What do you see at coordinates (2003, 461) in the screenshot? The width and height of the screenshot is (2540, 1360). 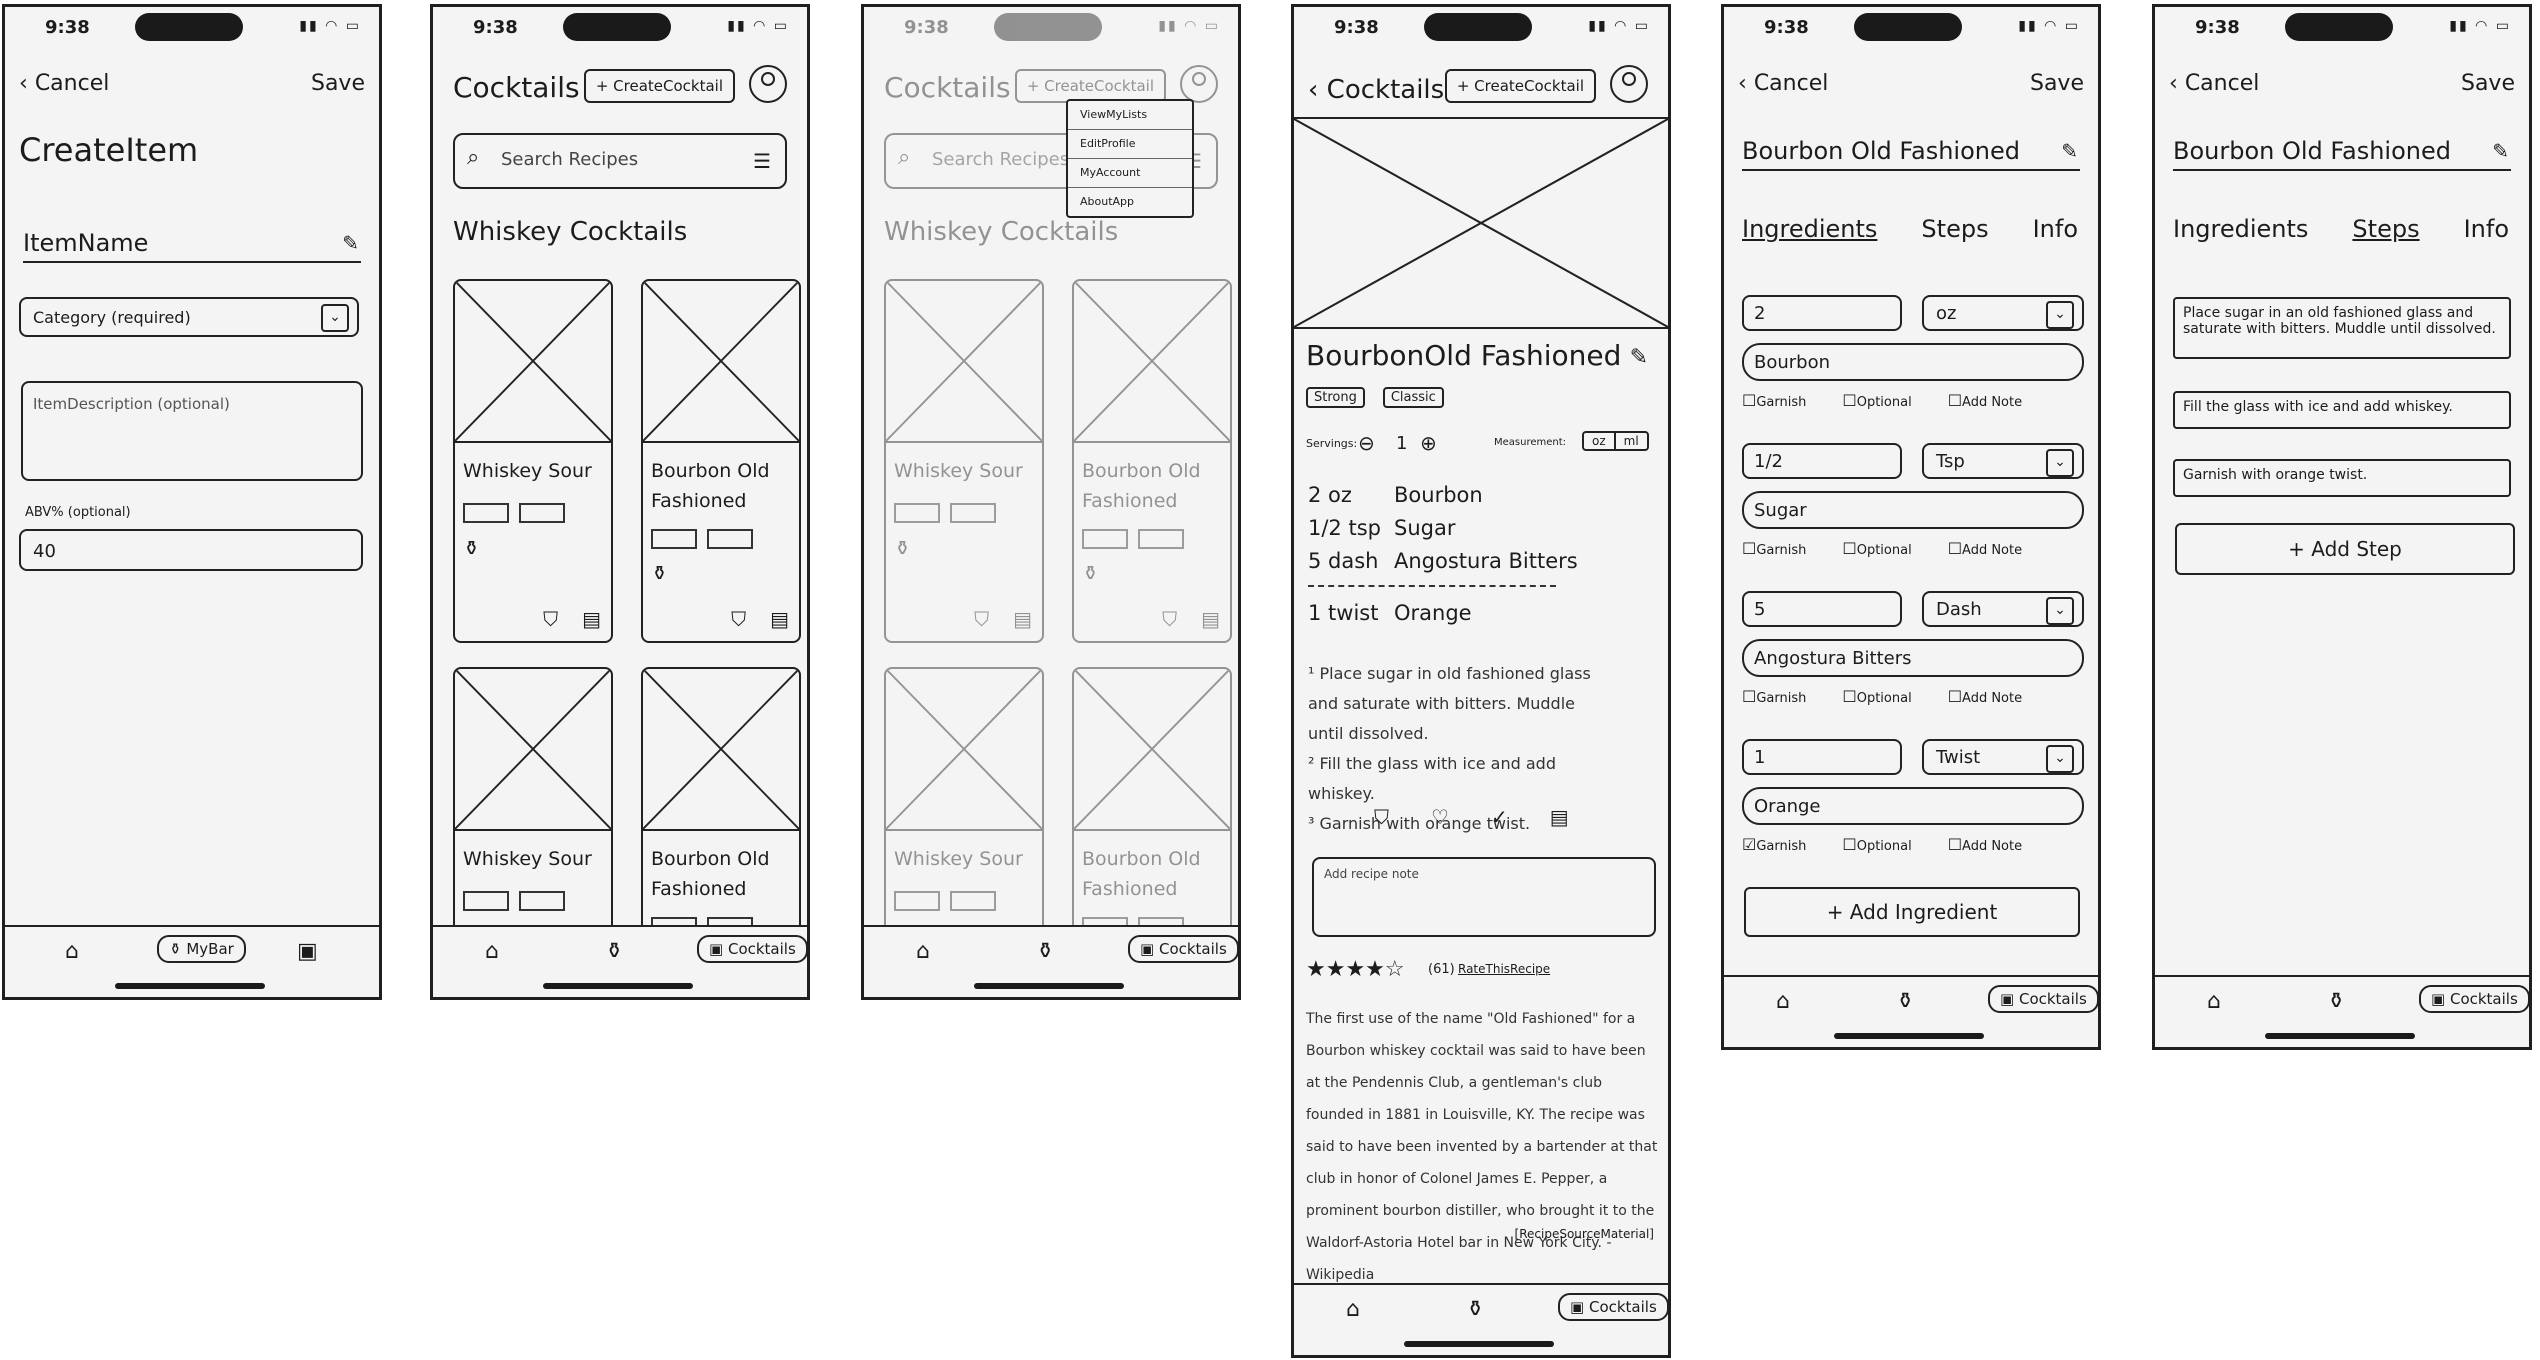 I see `unit-select: Tsp ⌄` at bounding box center [2003, 461].